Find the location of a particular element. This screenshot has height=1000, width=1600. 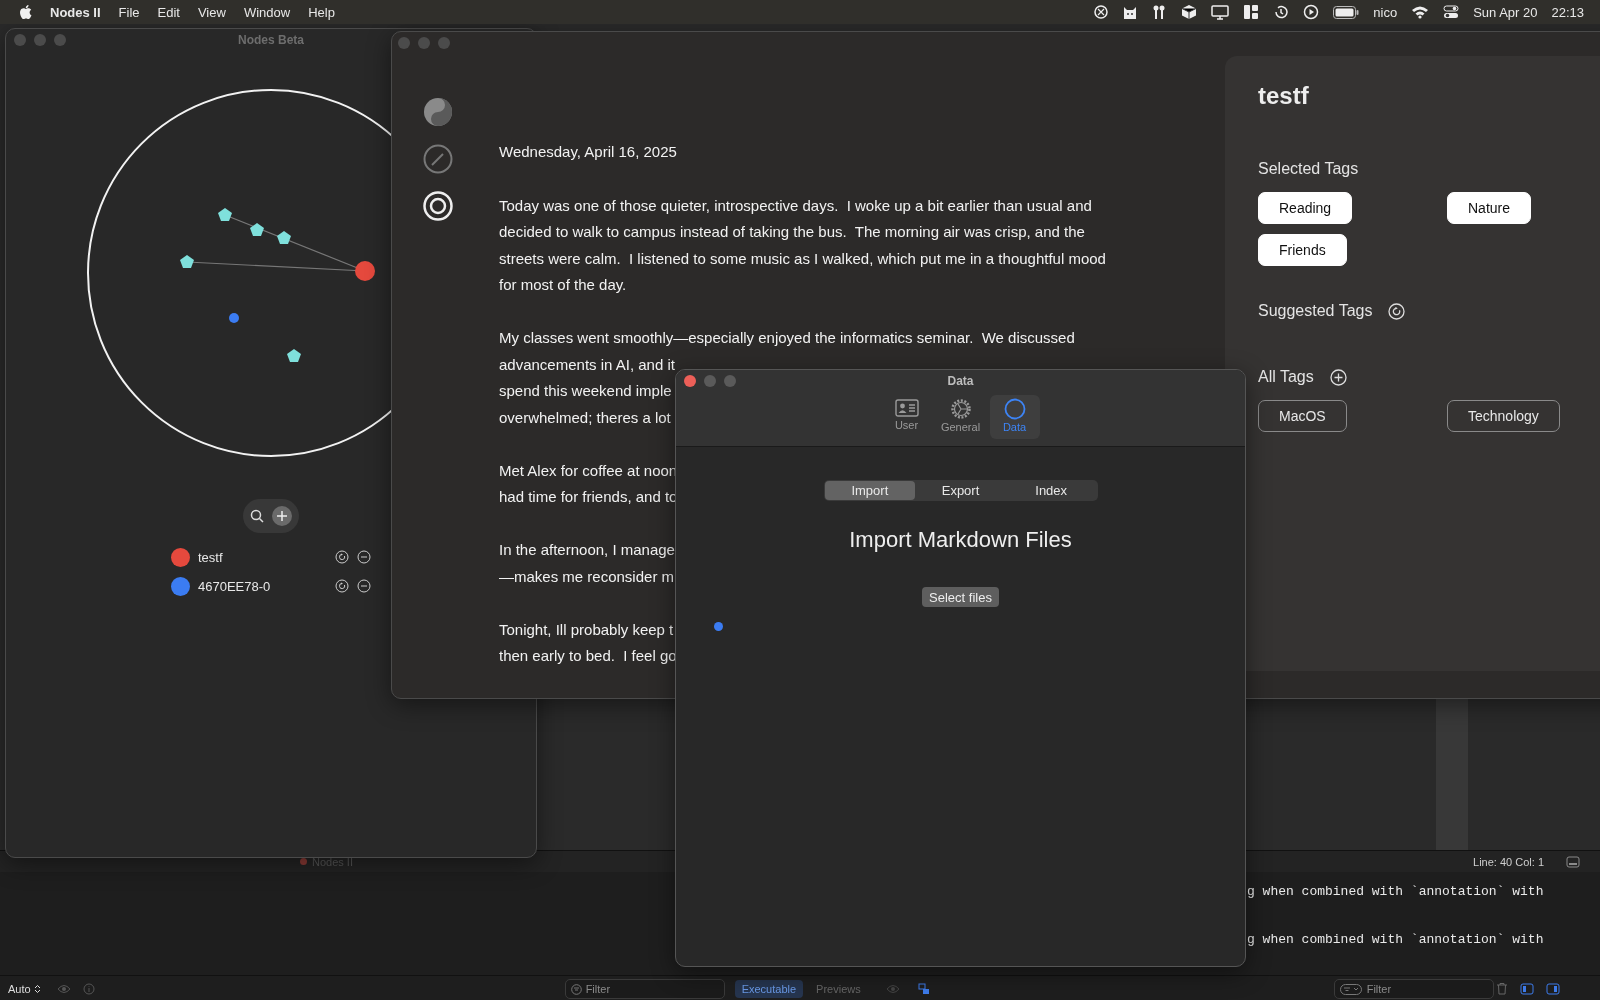

left-panel-icon is located at coordinates (1526, 988).